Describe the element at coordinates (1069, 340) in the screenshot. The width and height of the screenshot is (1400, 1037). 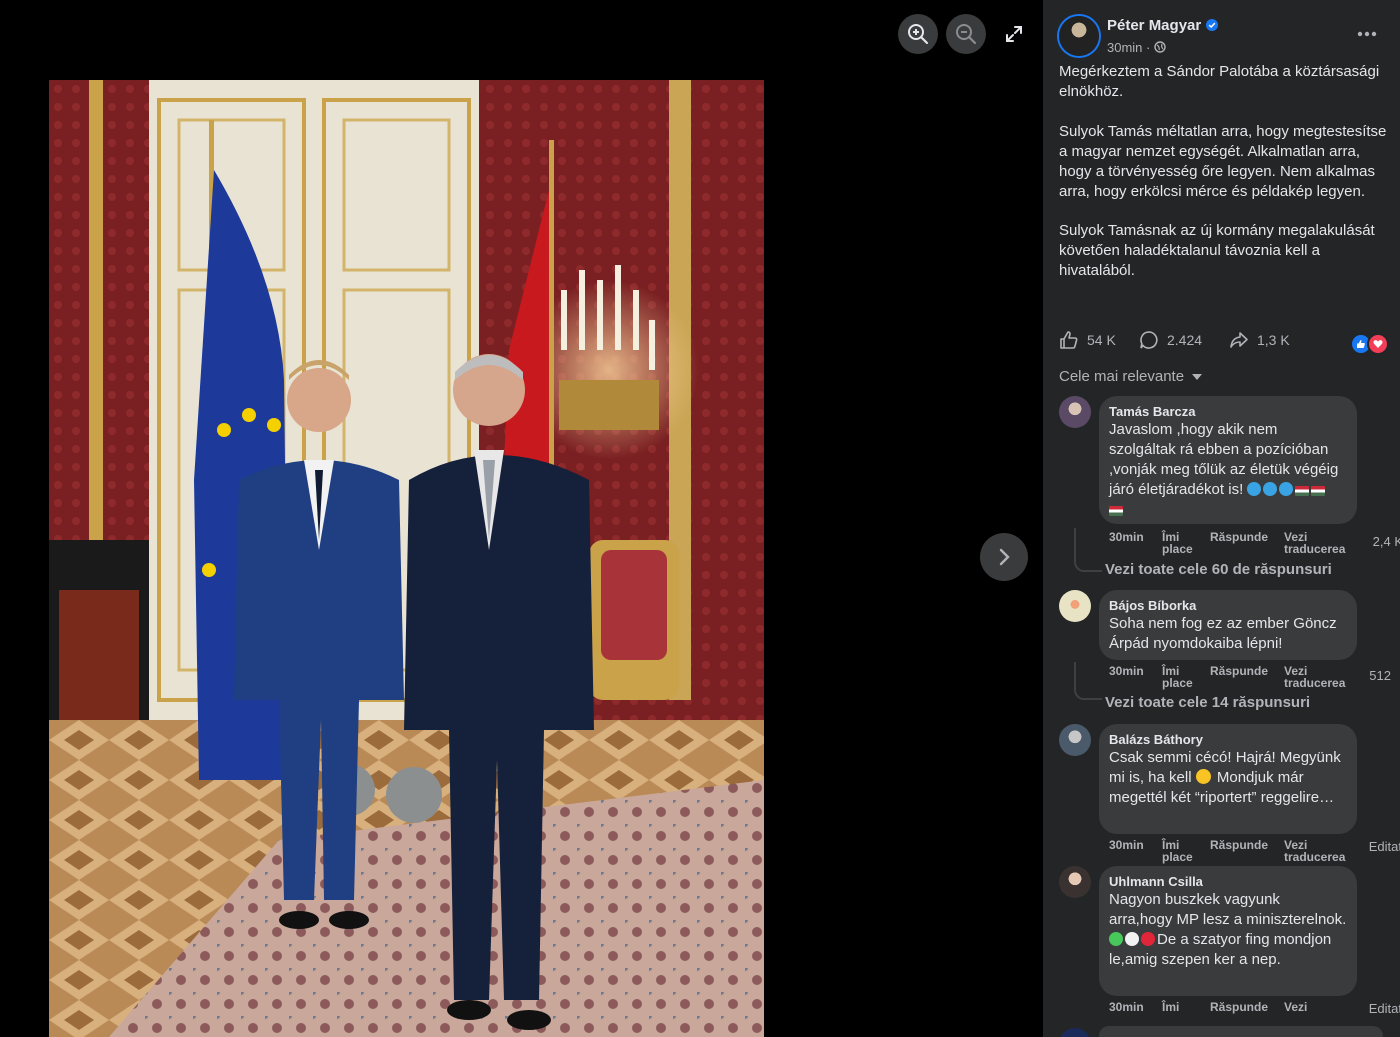
I see `thumbs-up-icon` at that location.